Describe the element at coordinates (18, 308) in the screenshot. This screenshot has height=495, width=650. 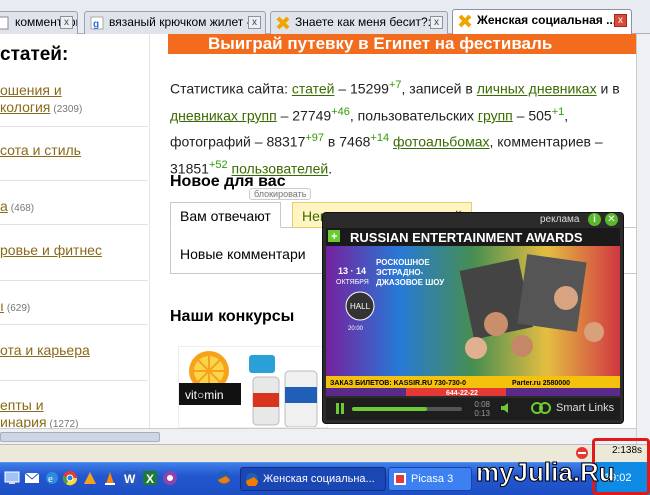
I see `sidebar-item-count: (629)` at that location.